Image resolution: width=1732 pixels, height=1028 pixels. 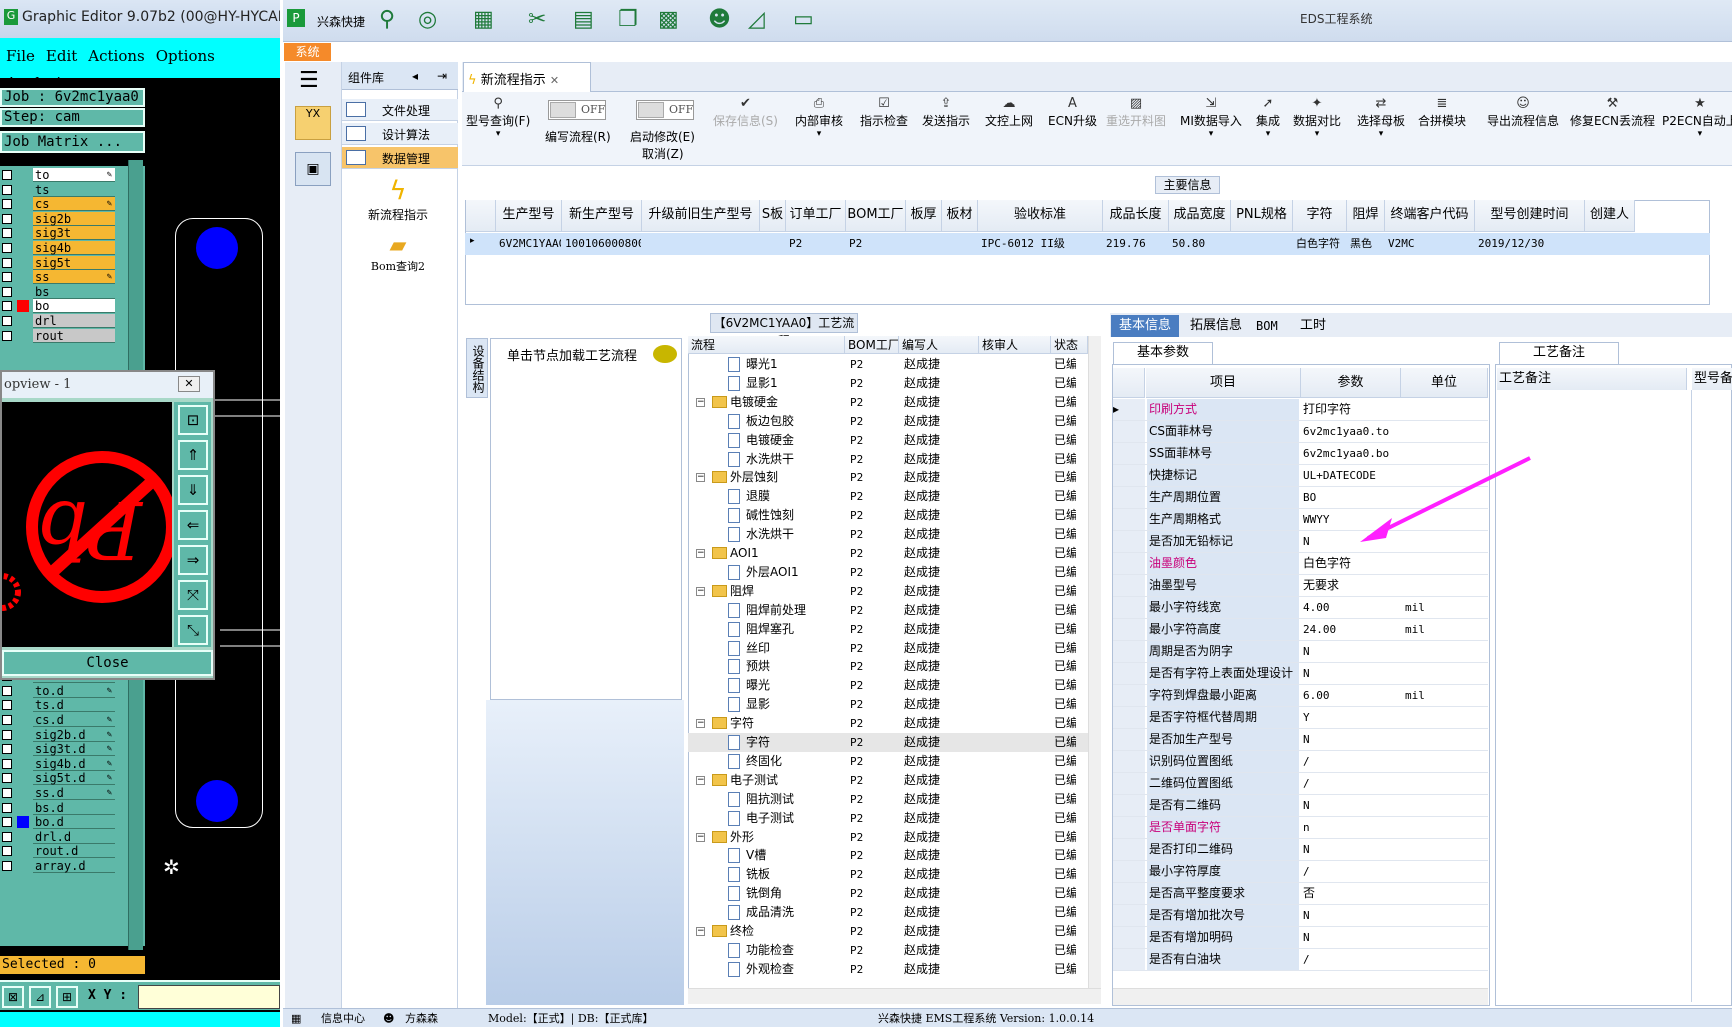 What do you see at coordinates (719, 20) in the screenshot?
I see `user-icon: ☻` at bounding box center [719, 20].